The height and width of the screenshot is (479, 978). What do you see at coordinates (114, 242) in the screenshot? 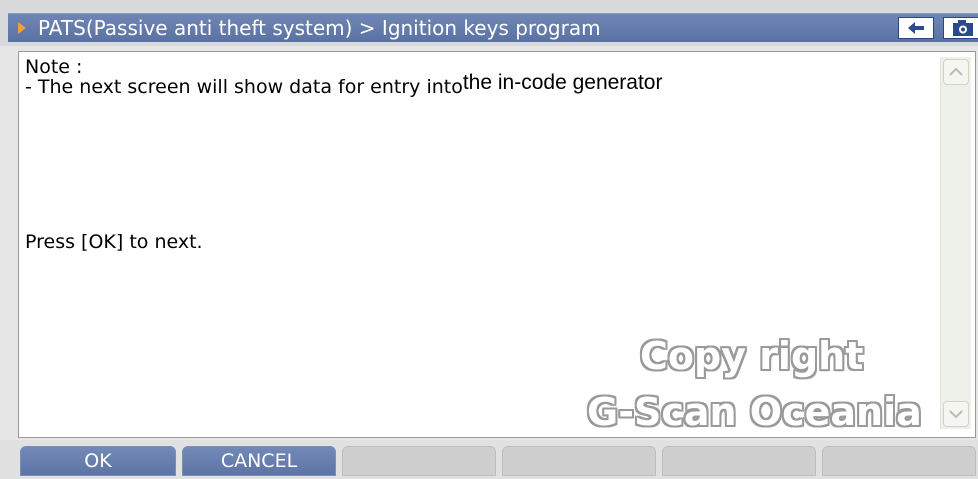
I see `instruction-text: Press [OK] to next.` at bounding box center [114, 242].